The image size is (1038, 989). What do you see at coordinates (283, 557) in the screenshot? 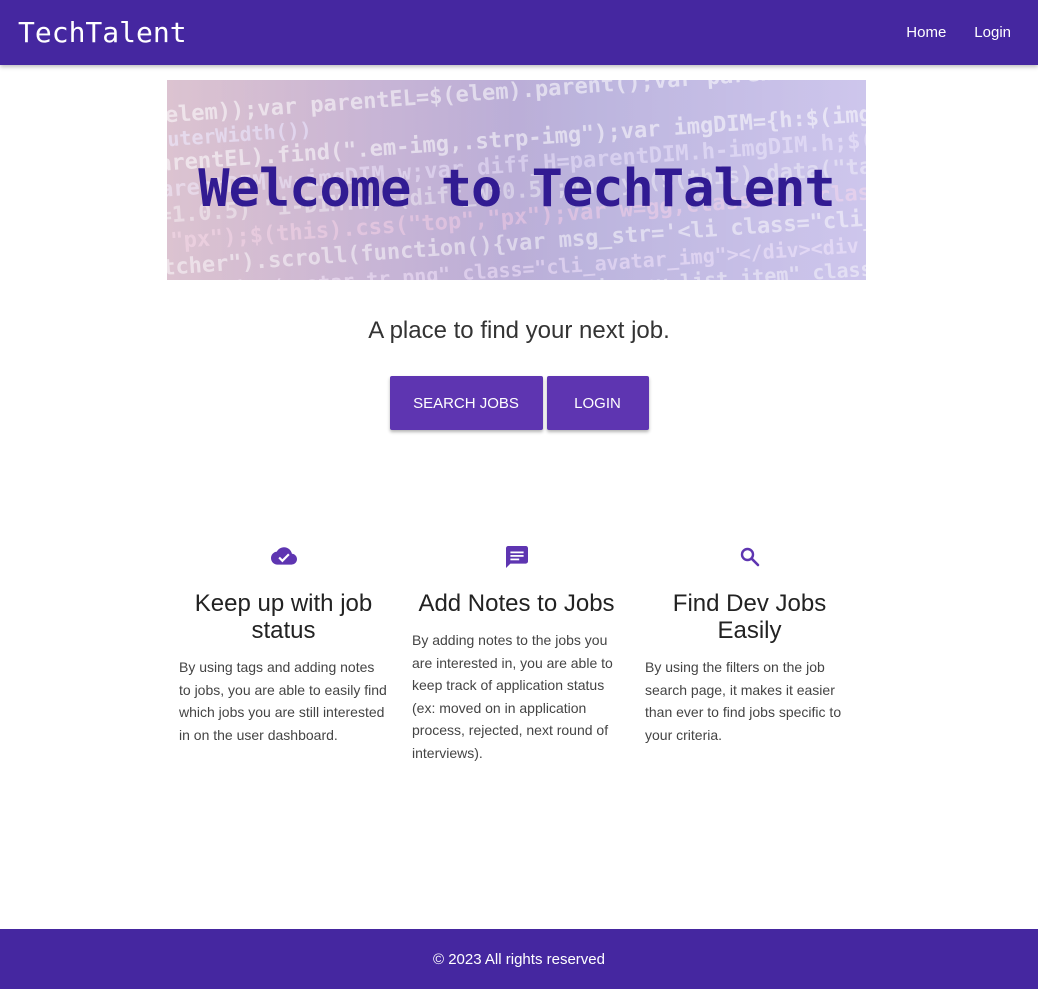
I see `cloud-done-icon` at bounding box center [283, 557].